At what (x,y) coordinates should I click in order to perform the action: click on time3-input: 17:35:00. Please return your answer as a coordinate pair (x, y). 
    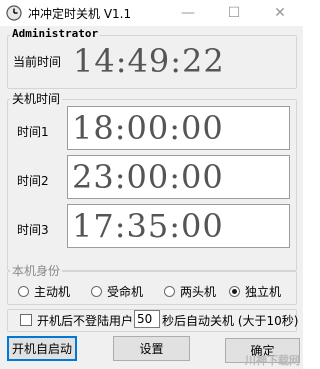
    Looking at the image, I should click on (178, 226).